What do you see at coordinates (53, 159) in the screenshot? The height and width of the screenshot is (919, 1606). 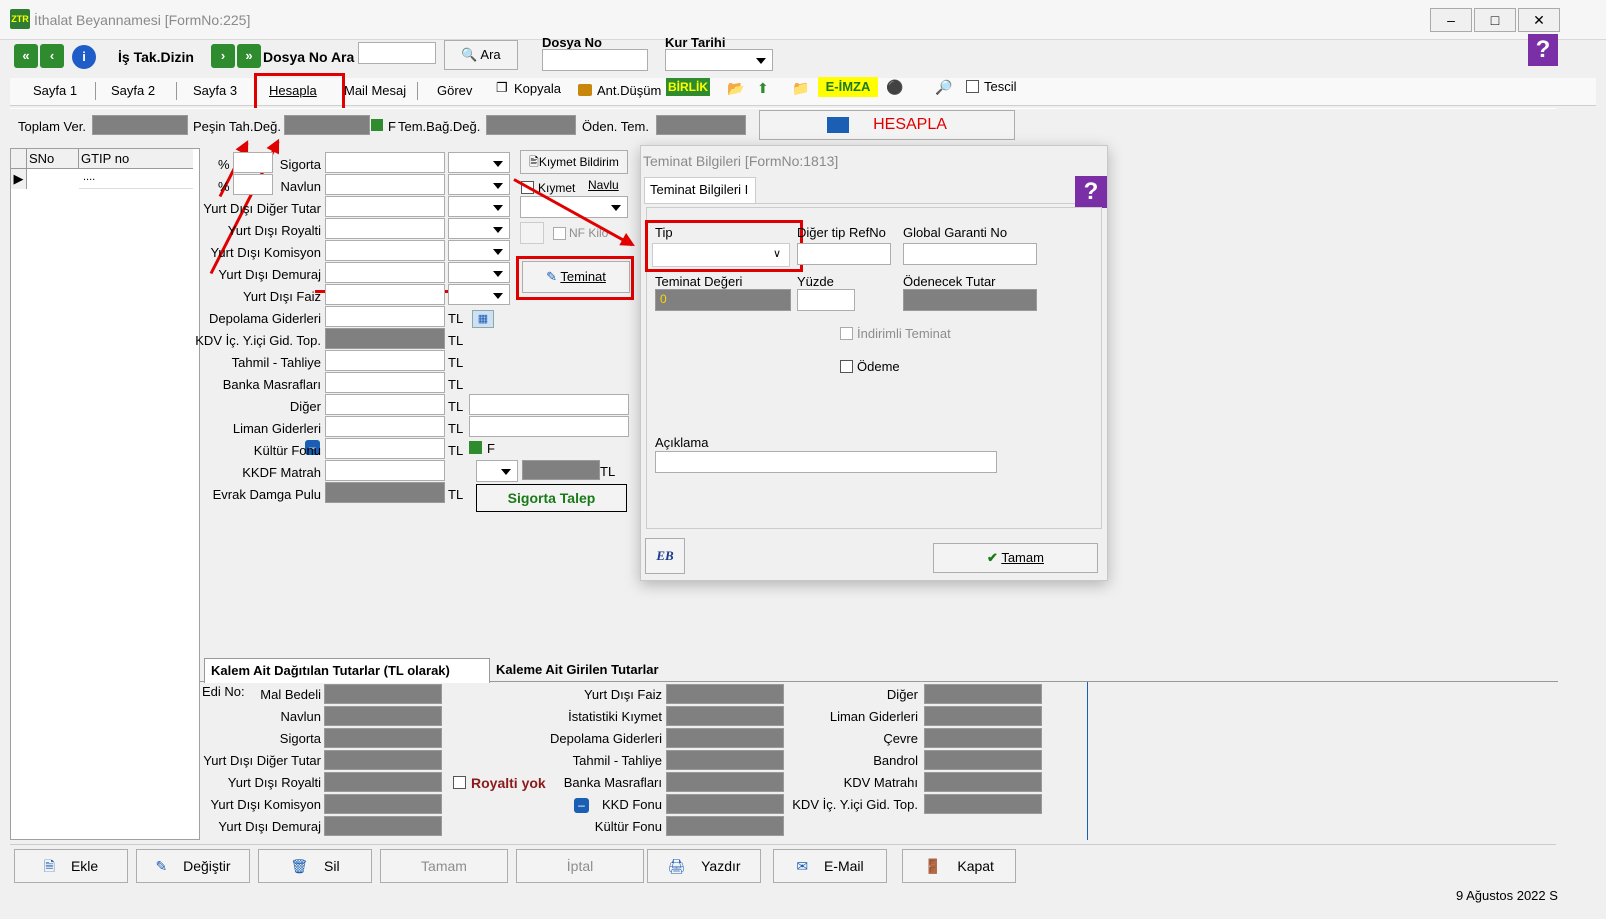 I see `grid-header-sno: SNo` at bounding box center [53, 159].